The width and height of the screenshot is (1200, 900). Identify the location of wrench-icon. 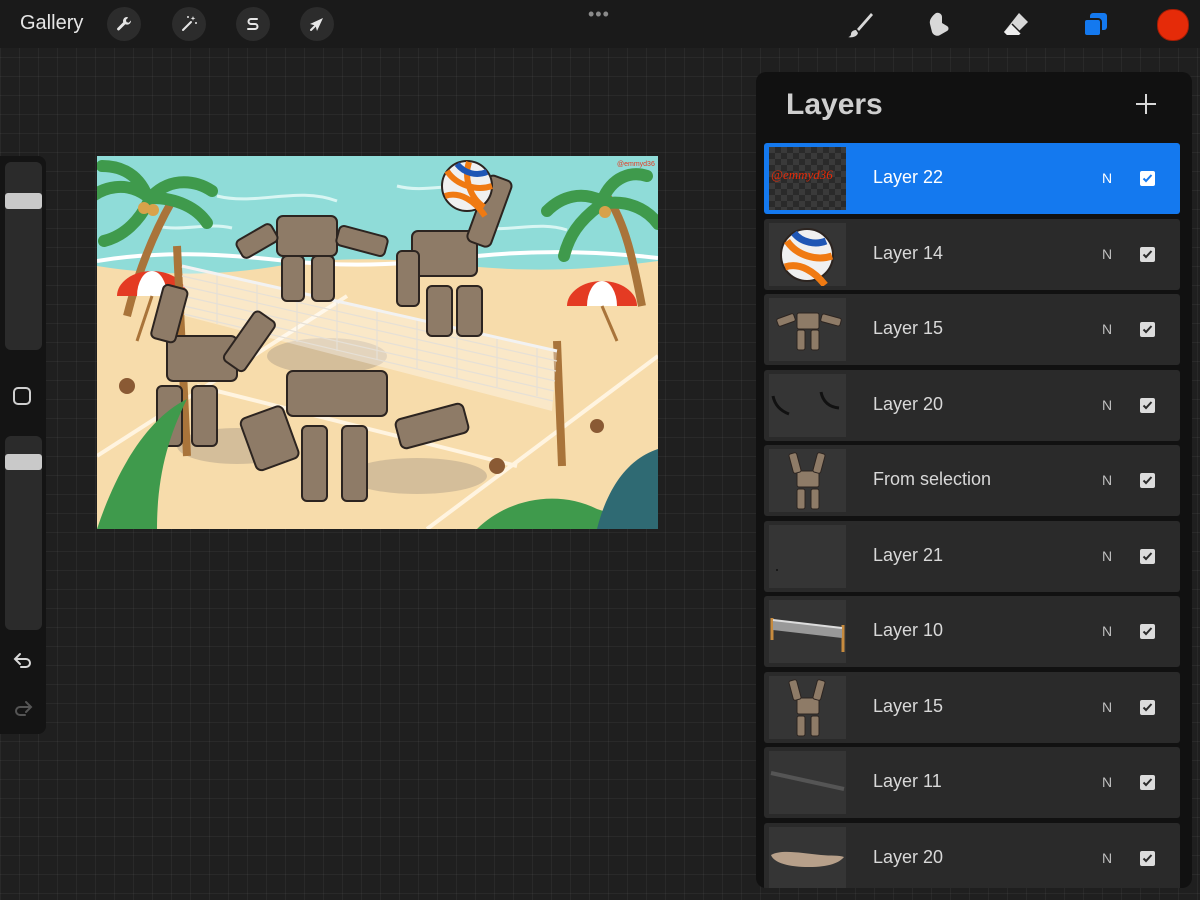
(124, 24).